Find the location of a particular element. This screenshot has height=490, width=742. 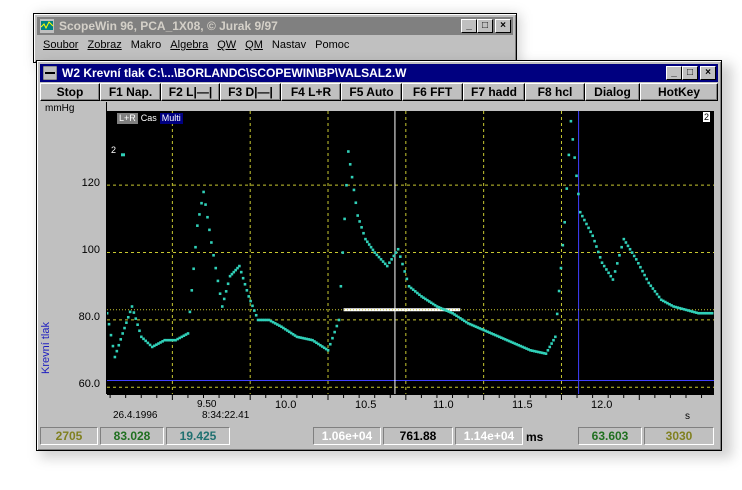

time-label: 8:34:22.41 is located at coordinates (226, 415).